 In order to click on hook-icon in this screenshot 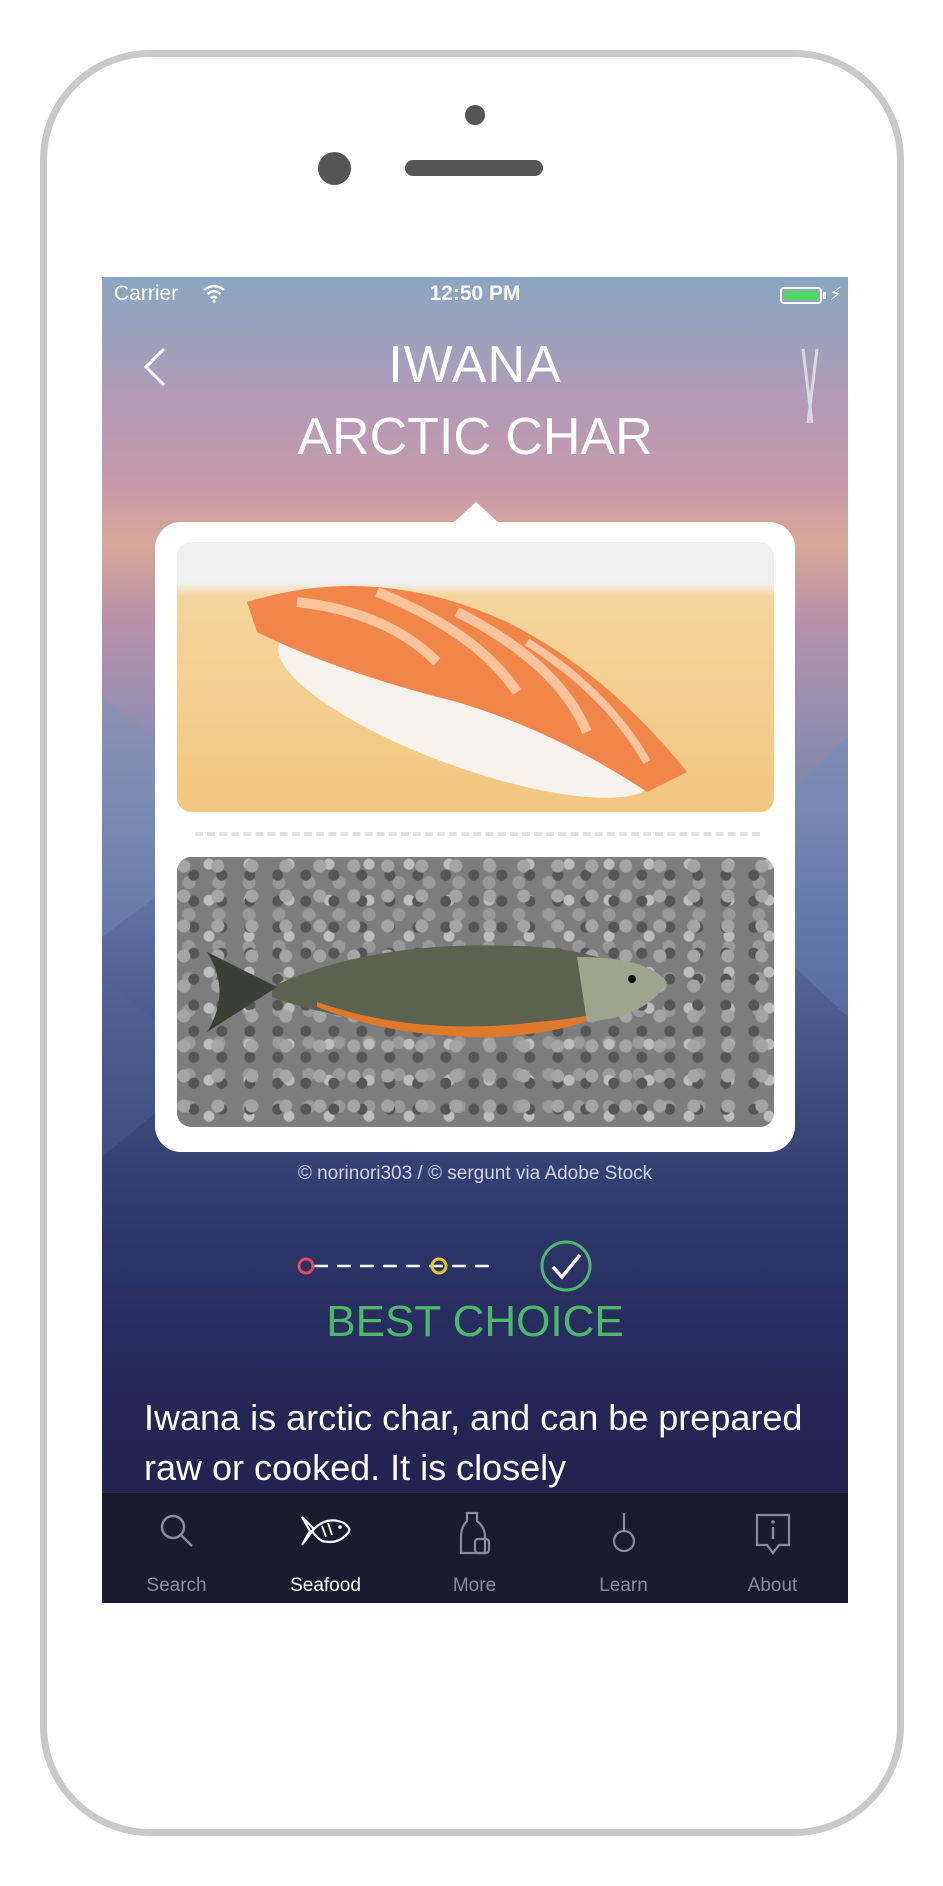, I will do `click(624, 1536)`.